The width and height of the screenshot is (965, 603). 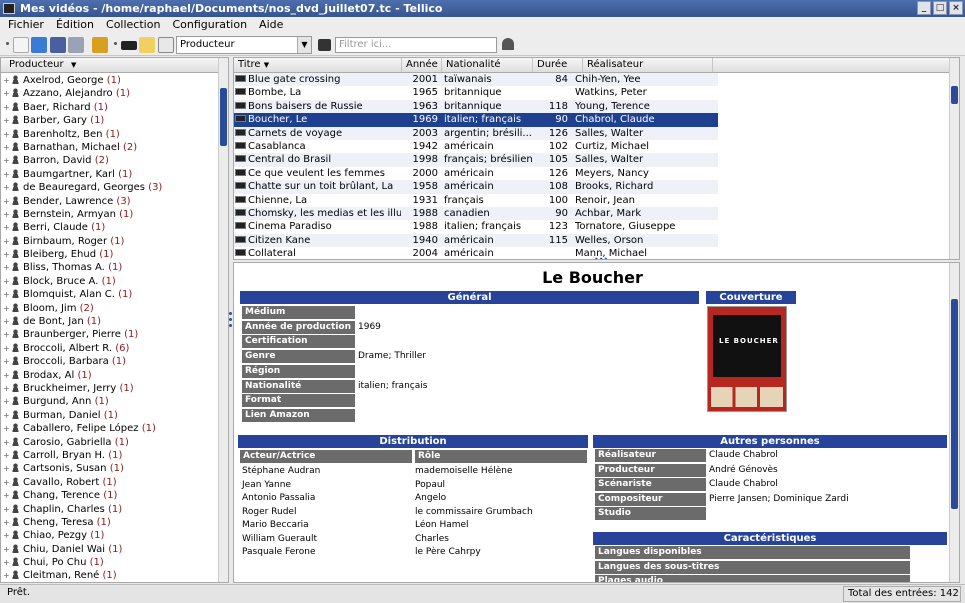 What do you see at coordinates (110, 428) in the screenshot?
I see `tree-item: + Caballero, Felipe López (1)` at bounding box center [110, 428].